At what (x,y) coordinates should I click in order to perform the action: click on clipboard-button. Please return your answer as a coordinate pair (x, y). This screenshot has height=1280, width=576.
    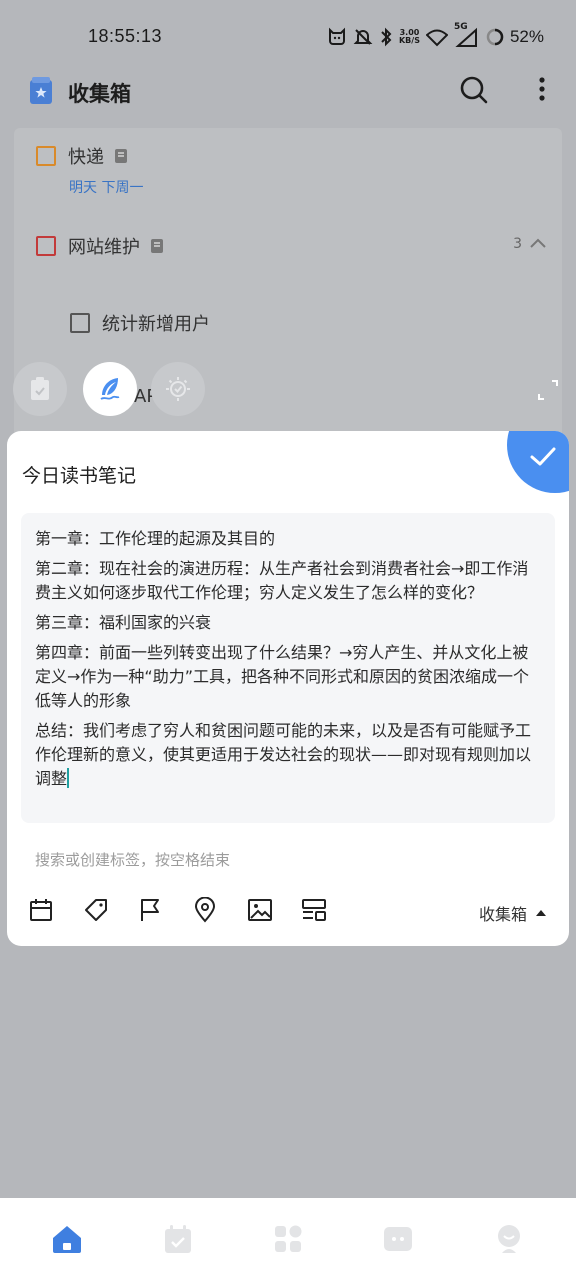
    Looking at the image, I should click on (40, 389).